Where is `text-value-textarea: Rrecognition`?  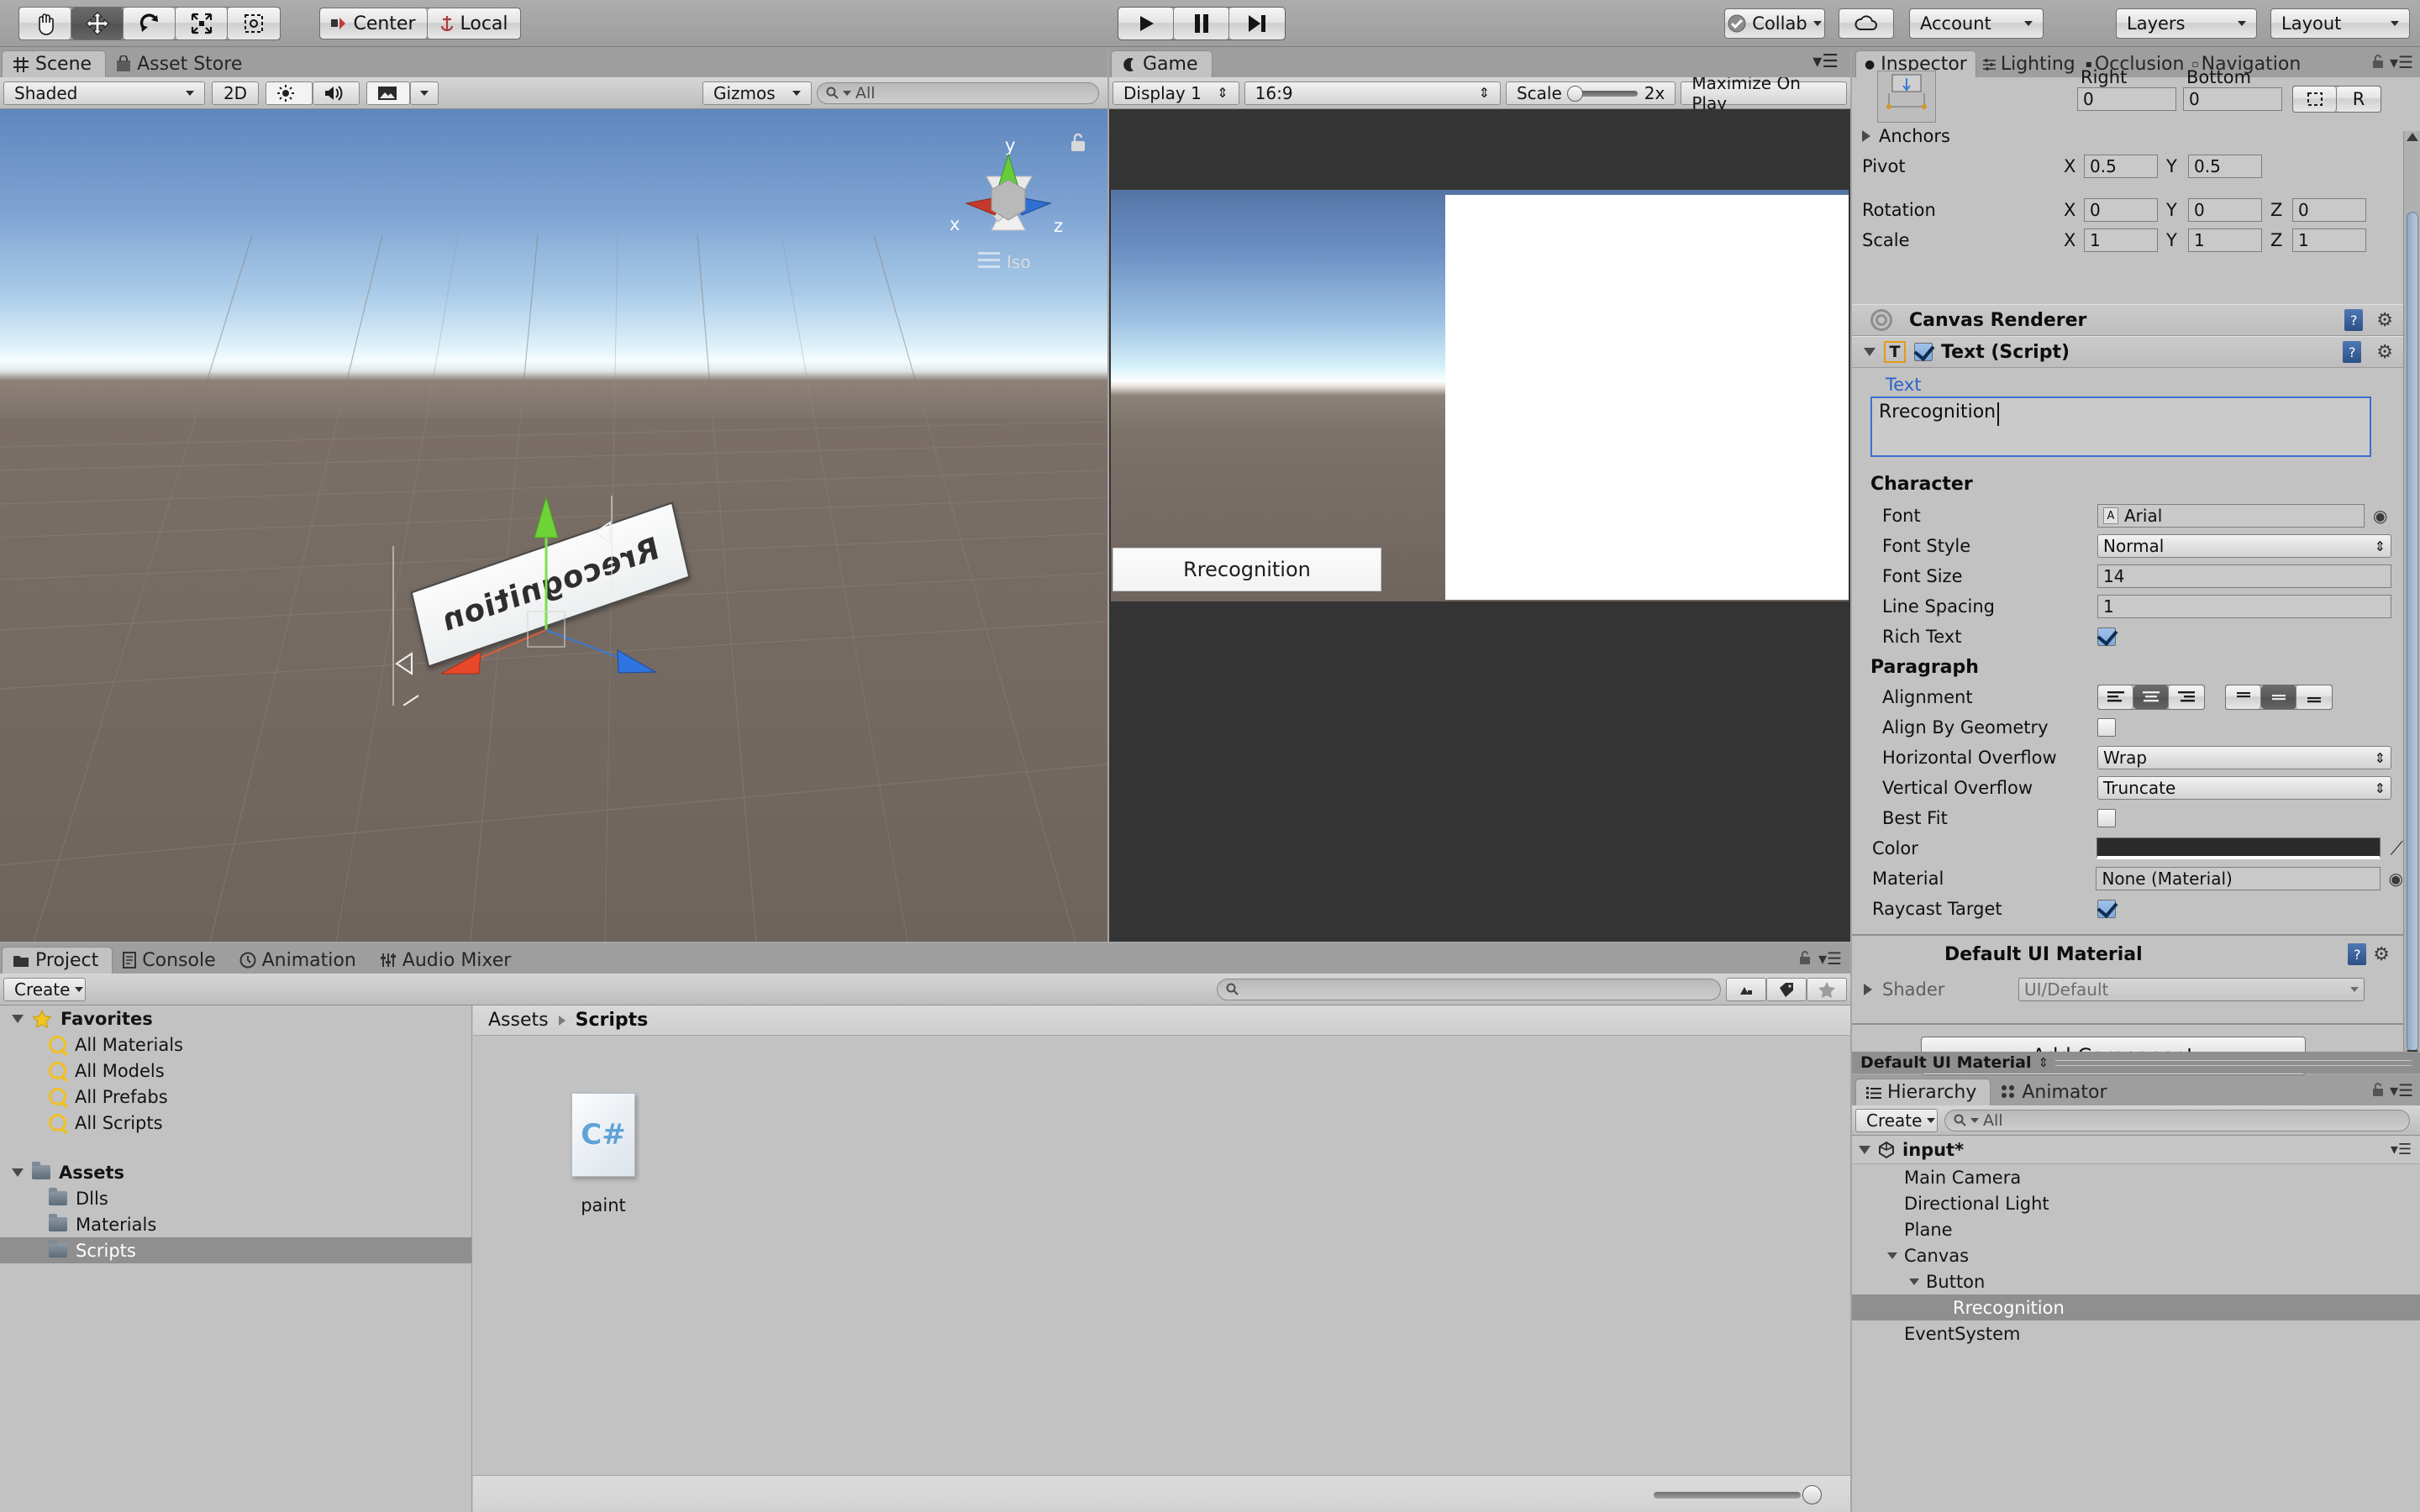
text-value-textarea: Rrecognition is located at coordinates (2120, 426).